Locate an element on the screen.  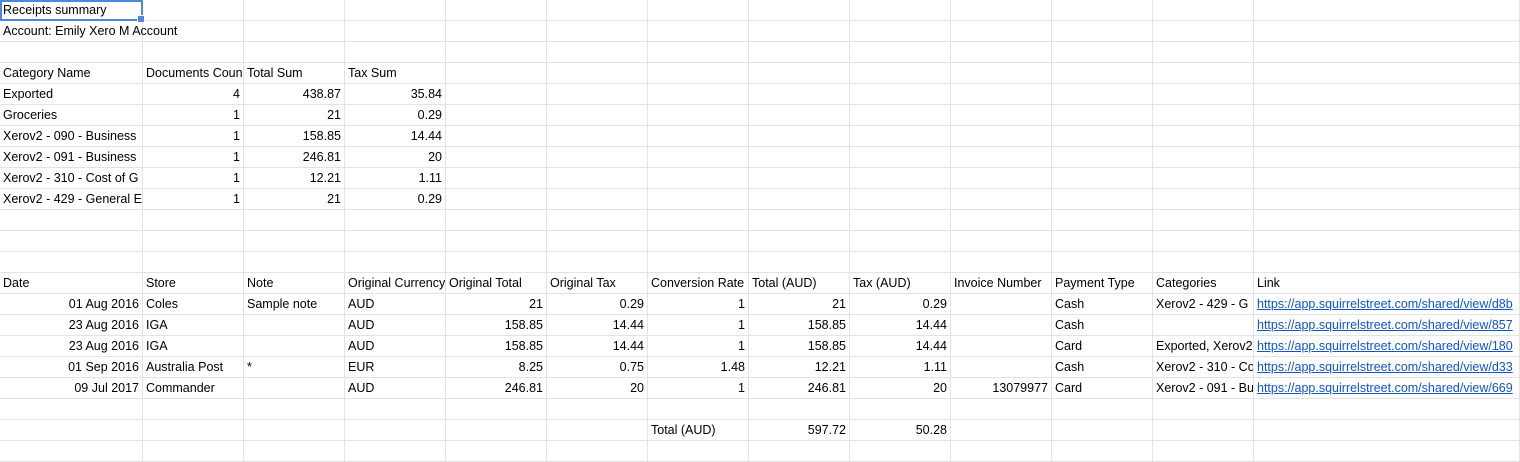
sheet-title: Receipts summary is located at coordinates (72, 11).